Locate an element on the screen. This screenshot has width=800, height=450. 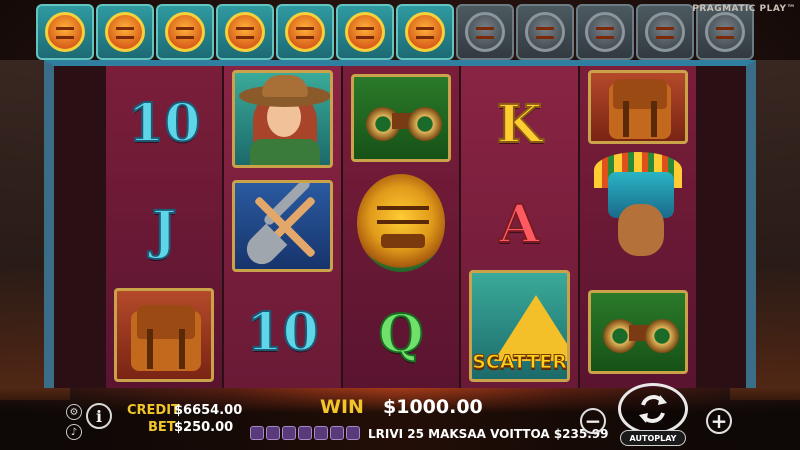
line-win-symbols is located at coordinates (305, 433).